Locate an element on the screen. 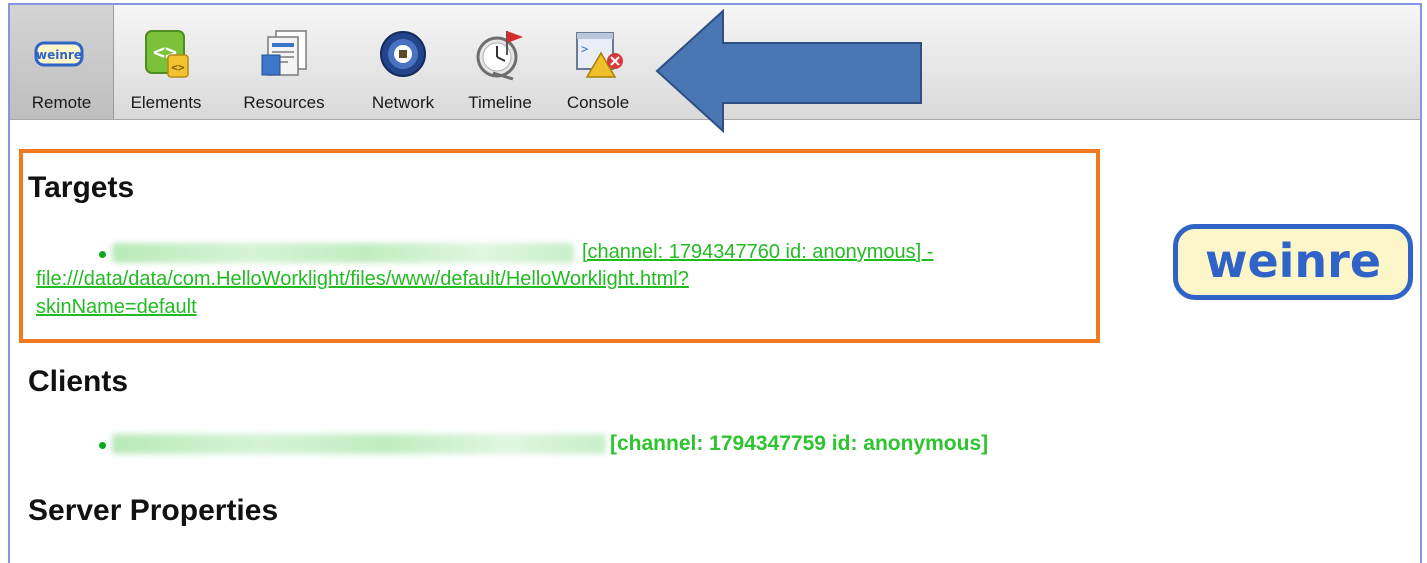 This screenshot has height=563, width=1427. tab-remote-label: Remote is located at coordinates (61, 102).